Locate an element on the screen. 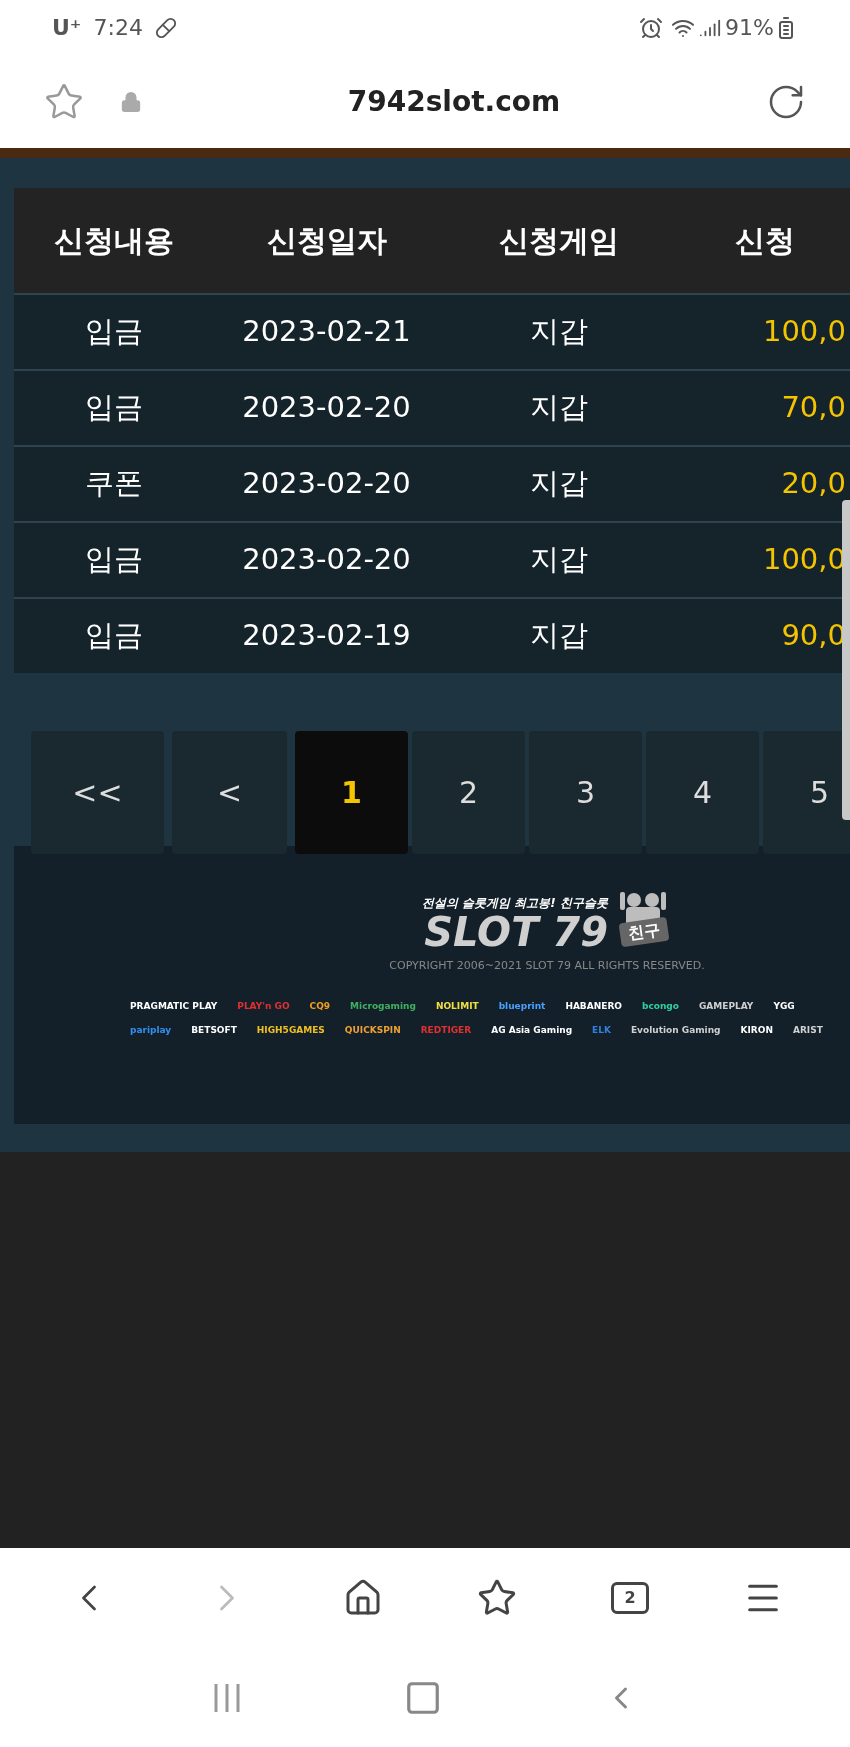 The height and width of the screenshot is (1747, 850). battery-percent: 91% is located at coordinates (749, 28).